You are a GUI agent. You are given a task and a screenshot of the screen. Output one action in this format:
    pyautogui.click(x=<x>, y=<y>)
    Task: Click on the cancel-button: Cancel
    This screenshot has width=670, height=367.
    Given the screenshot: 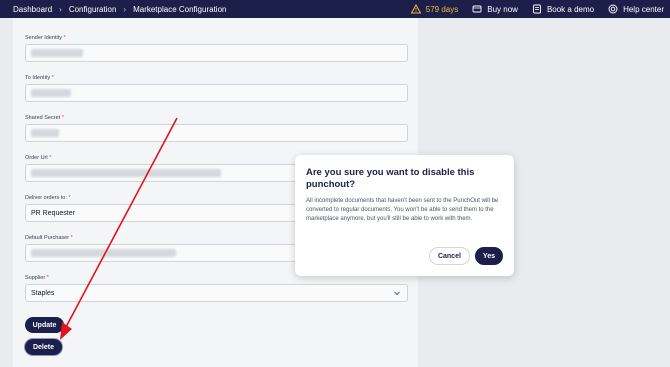 What is the action you would take?
    pyautogui.click(x=449, y=256)
    